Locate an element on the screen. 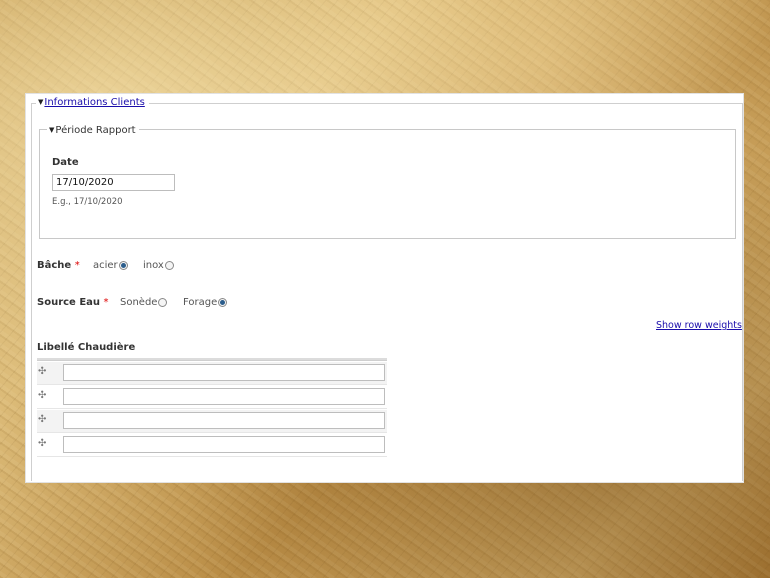 The height and width of the screenshot is (578, 770). radio-button-inox is located at coordinates (169, 265).